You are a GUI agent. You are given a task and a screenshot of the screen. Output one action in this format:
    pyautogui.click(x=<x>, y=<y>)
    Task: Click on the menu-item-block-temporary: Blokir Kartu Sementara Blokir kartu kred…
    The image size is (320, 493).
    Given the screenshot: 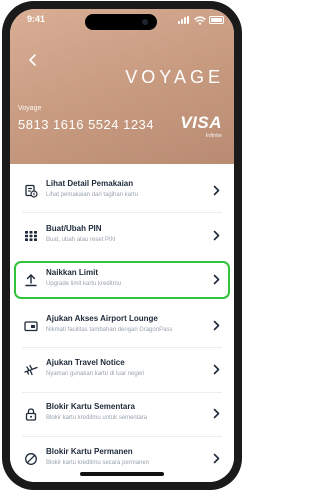 What is the action you would take?
    pyautogui.click(x=122, y=414)
    